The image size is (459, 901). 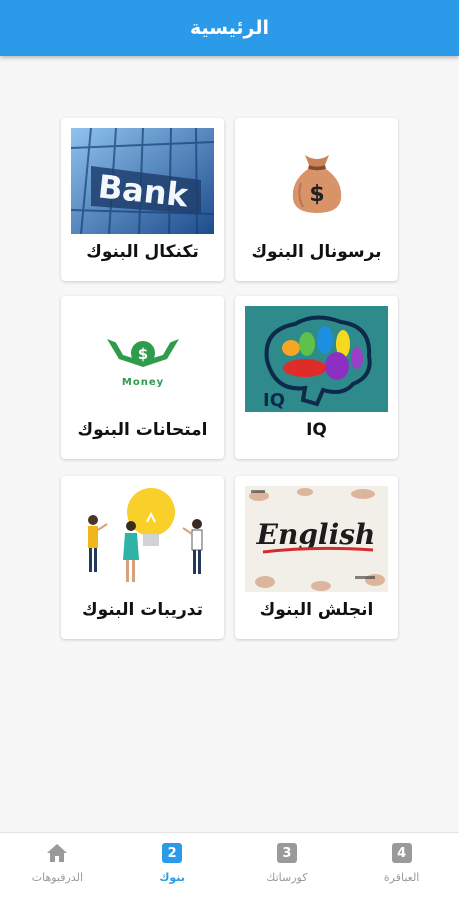 I want to click on money-bag-icon: $, so click(x=316, y=181).